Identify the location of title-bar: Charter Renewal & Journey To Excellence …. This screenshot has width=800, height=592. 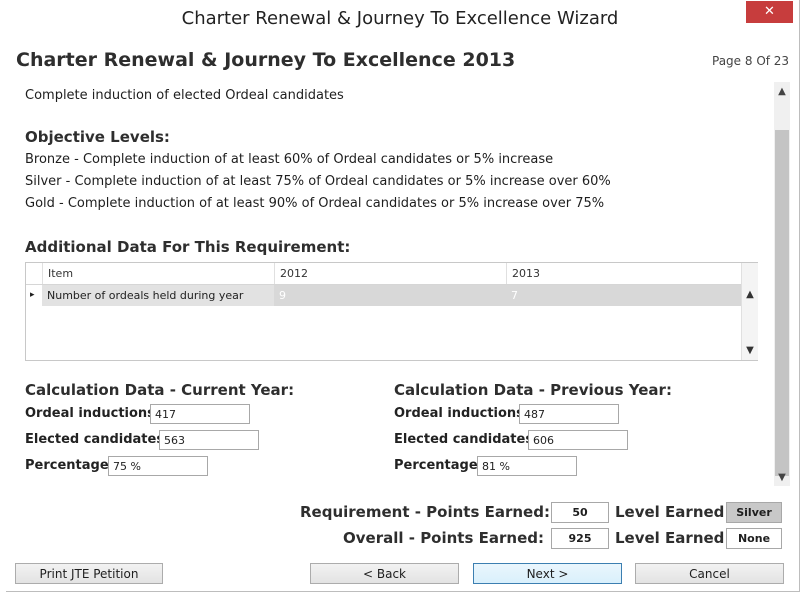
(400, 19).